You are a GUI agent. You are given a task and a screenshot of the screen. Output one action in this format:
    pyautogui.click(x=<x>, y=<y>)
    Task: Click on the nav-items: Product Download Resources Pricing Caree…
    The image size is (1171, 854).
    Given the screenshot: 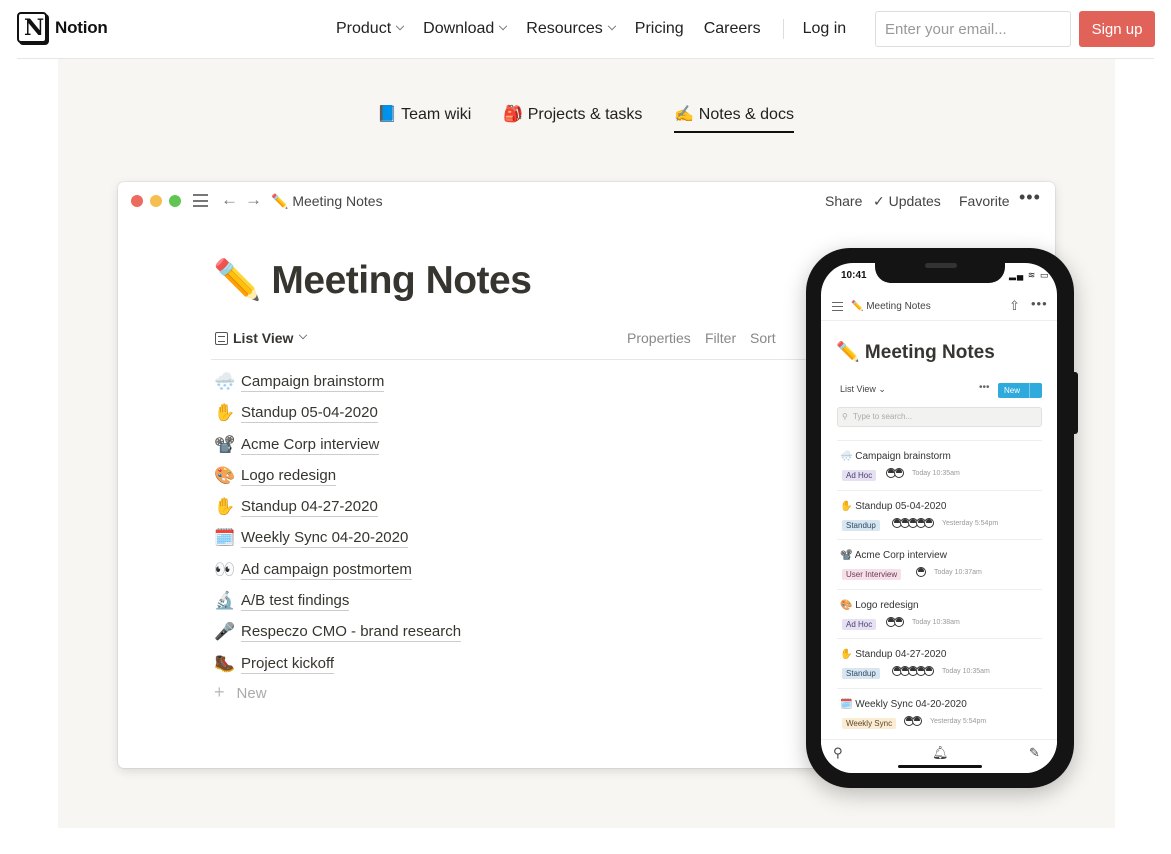 What is the action you would take?
    pyautogui.click(x=591, y=29)
    